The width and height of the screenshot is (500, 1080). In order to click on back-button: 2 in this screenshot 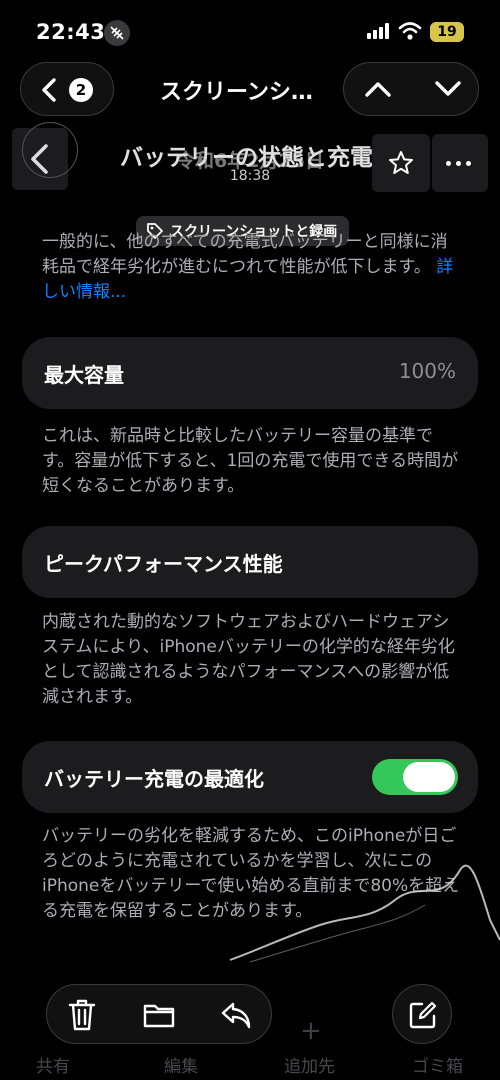, I will do `click(67, 89)`.